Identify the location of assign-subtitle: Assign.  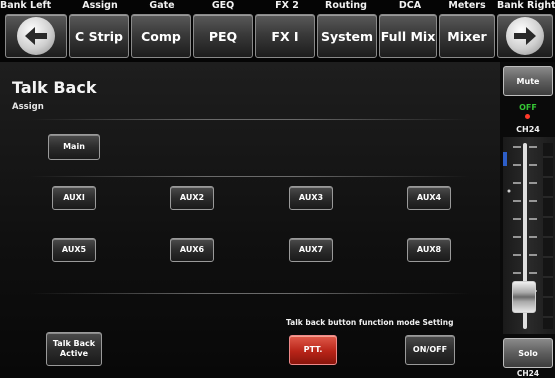
(28, 107).